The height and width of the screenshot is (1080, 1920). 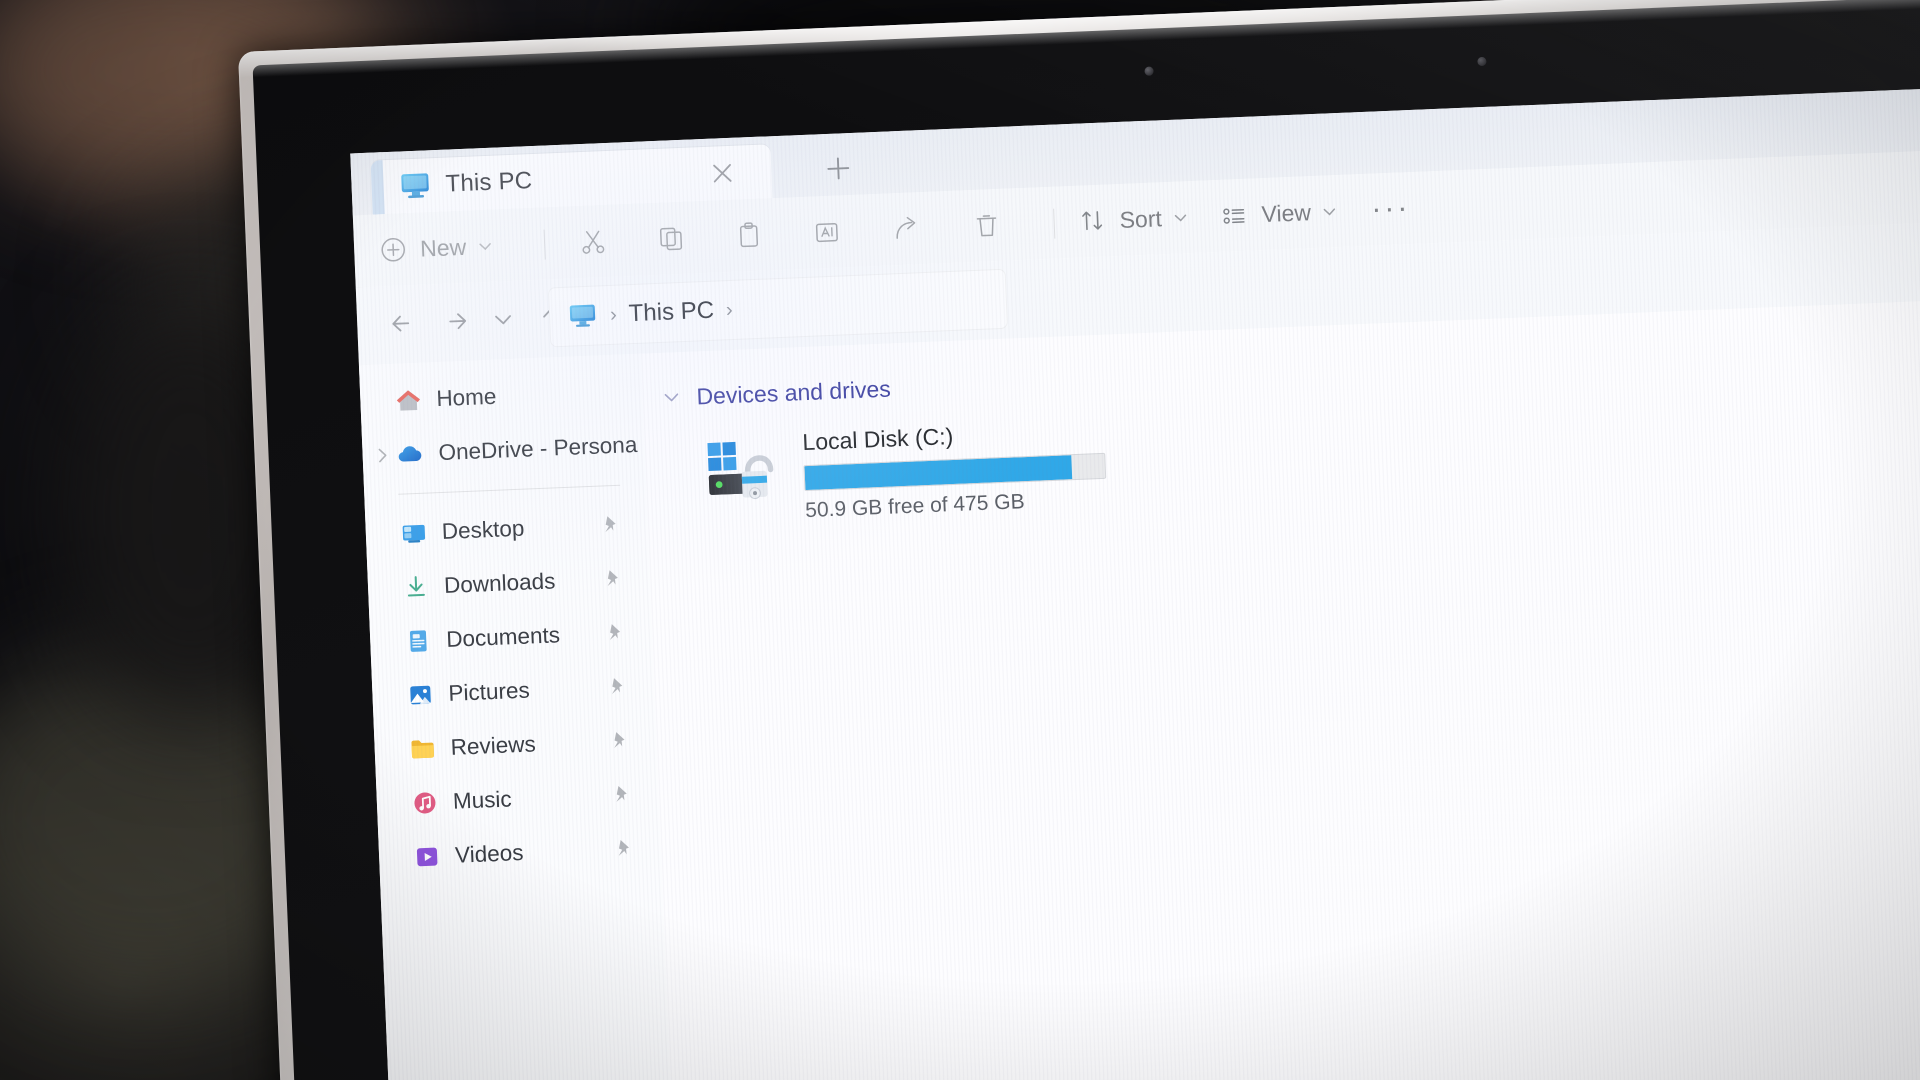 I want to click on chevron-right-icon, so click(x=382, y=455).